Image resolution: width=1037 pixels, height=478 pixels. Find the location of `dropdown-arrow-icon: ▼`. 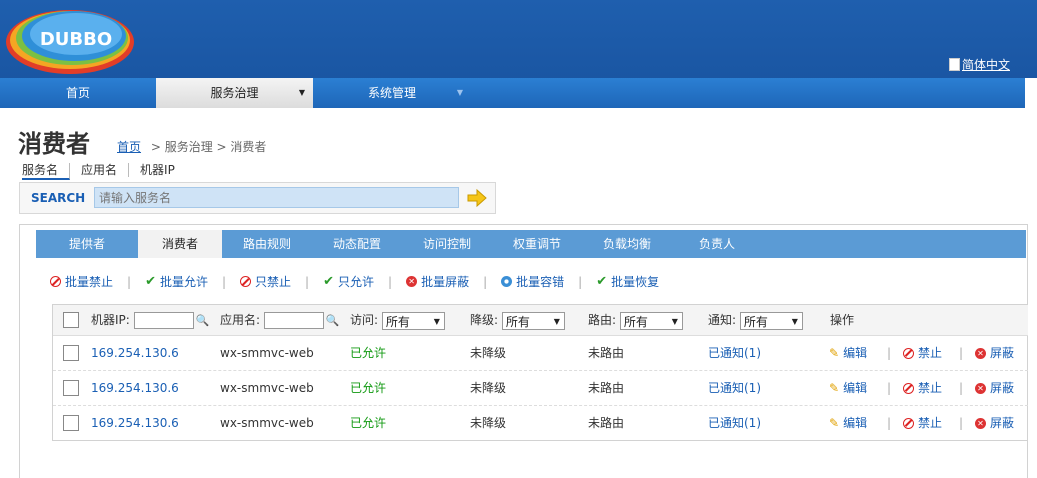

dropdown-arrow-icon: ▼ is located at coordinates (301, 92).